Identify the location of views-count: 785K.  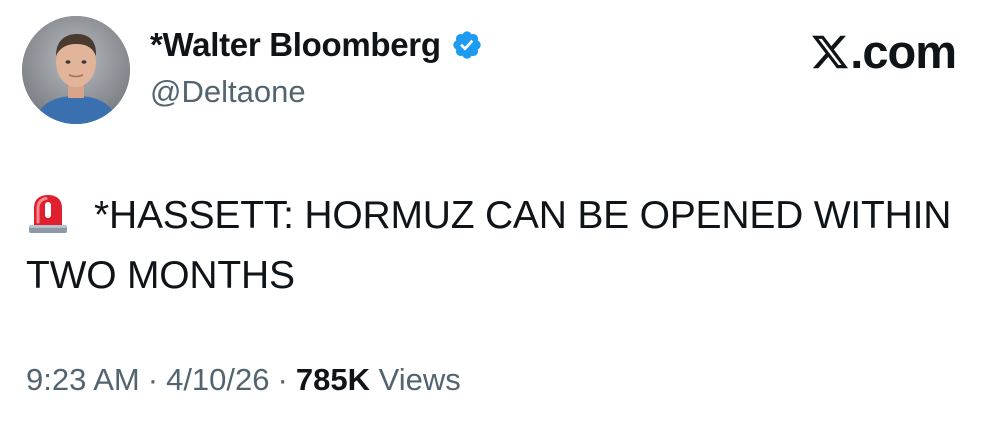
(332, 379).